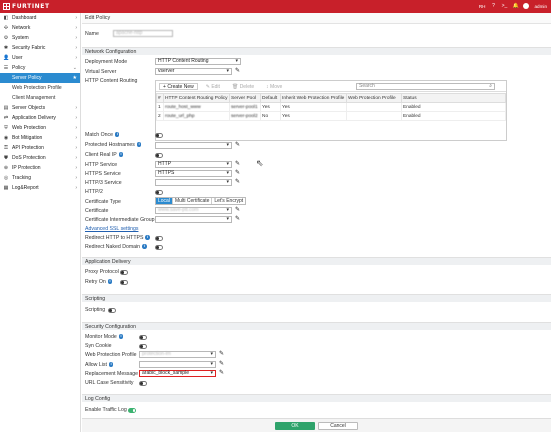 The image size is (551, 432). I want to click on sidebar-item-policy: ☰ Policy ⌄, so click(40, 68).